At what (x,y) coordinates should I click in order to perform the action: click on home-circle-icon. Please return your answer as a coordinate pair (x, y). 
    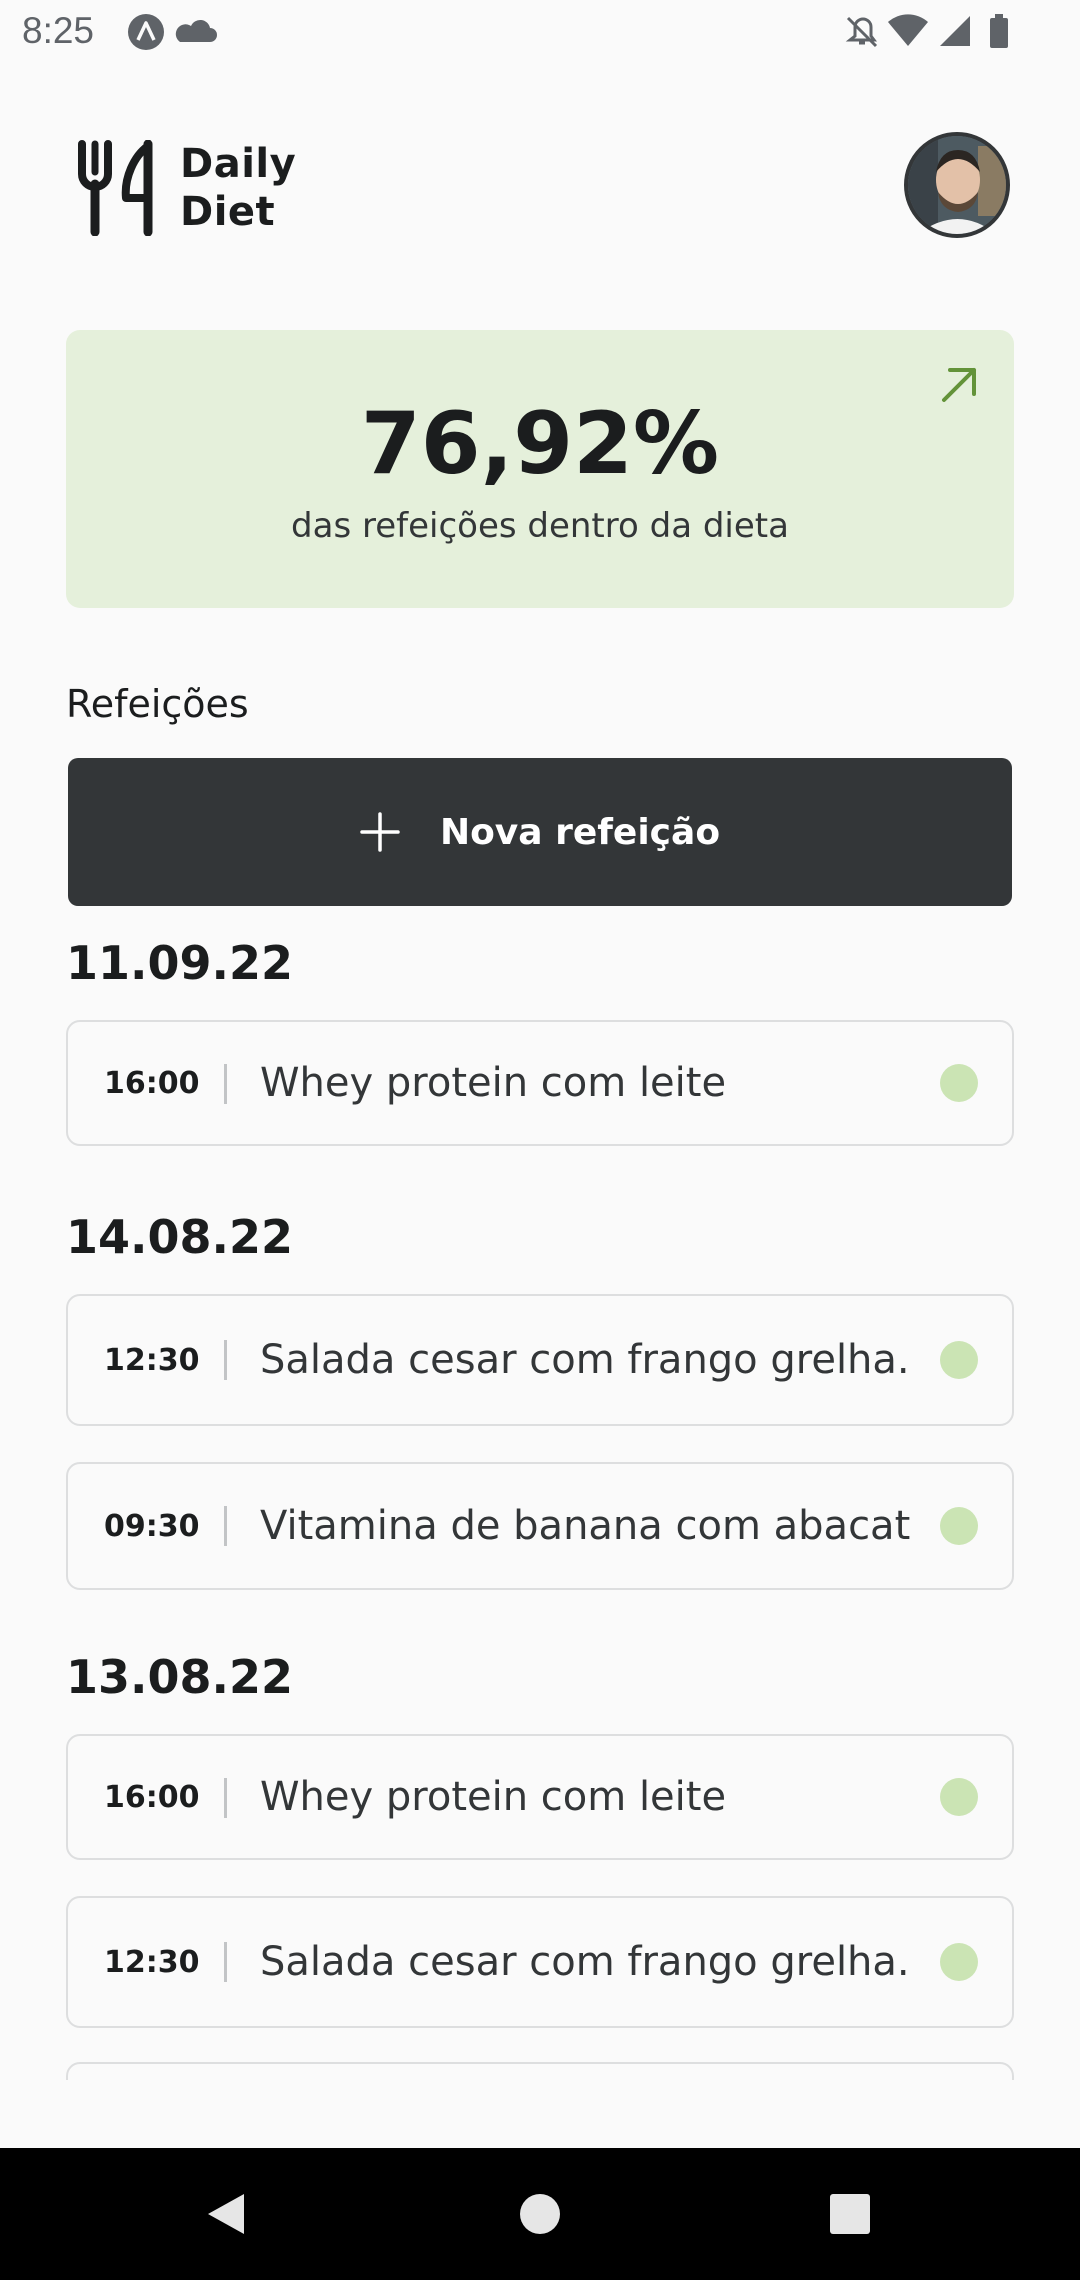
    Looking at the image, I should click on (540, 2214).